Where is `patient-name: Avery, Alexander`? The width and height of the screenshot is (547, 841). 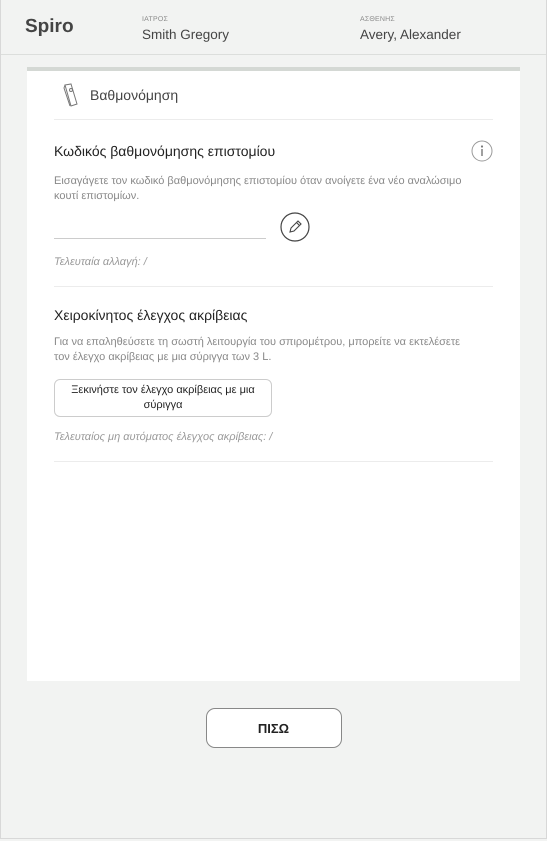
patient-name: Avery, Alexander is located at coordinates (410, 34).